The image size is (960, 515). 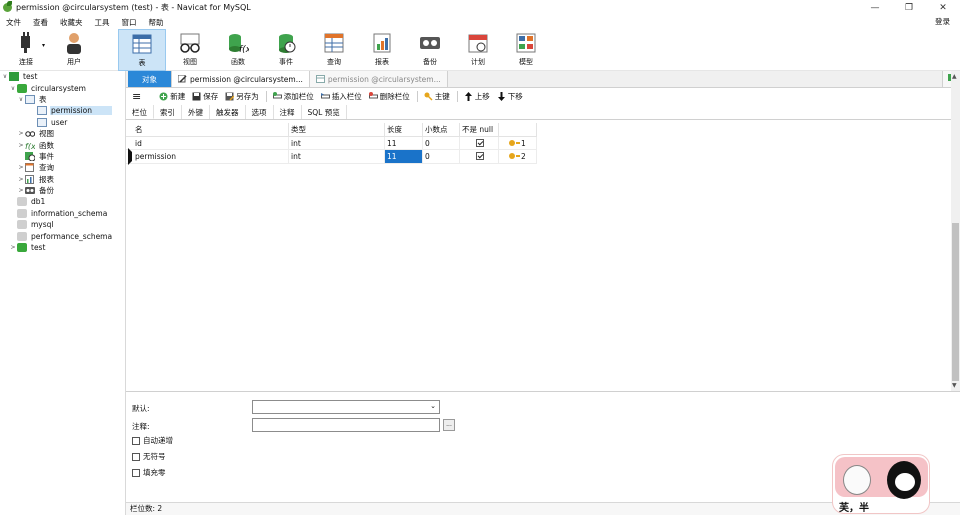 What do you see at coordinates (389, 96) in the screenshot?
I see `delete-field-button: 删除栏位` at bounding box center [389, 96].